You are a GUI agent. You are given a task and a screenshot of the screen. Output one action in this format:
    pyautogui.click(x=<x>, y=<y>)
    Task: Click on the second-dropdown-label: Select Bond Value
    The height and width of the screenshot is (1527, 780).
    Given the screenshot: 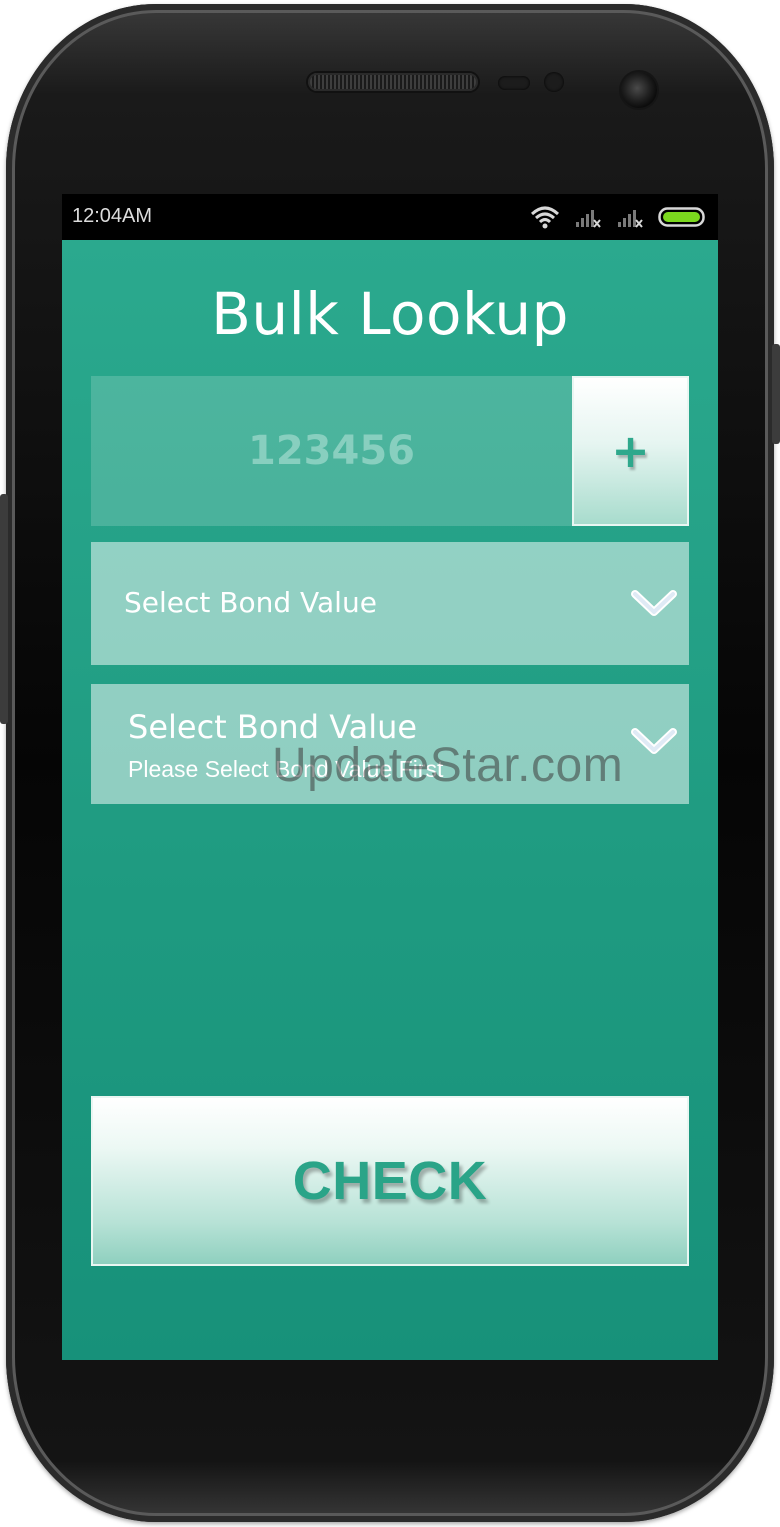 What is the action you would take?
    pyautogui.click(x=273, y=727)
    